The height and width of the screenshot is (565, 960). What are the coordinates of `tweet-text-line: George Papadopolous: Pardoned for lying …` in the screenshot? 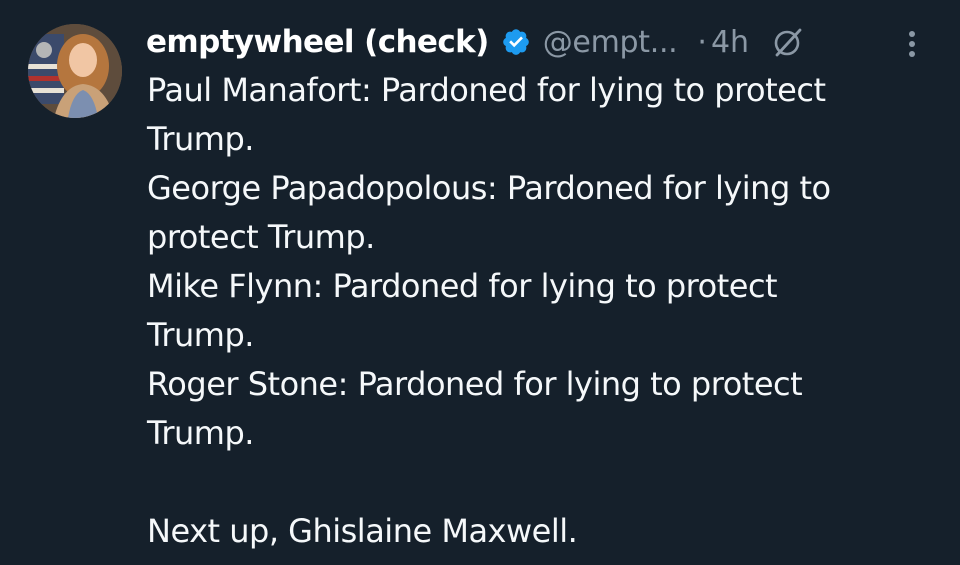 It's located at (489, 188).